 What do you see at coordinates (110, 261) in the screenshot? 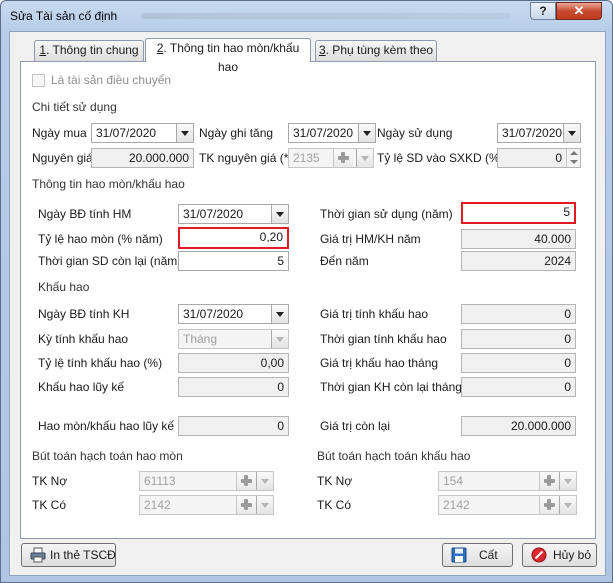
I see `remaining-years-label: Thời gian SD còn lại (năm)` at bounding box center [110, 261].